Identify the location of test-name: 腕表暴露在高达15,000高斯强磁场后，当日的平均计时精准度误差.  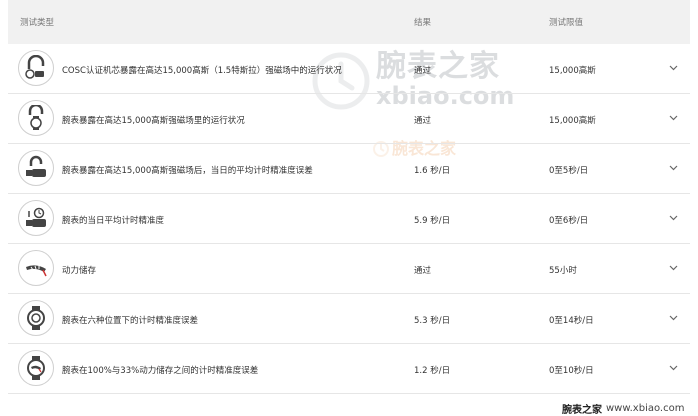
(187, 171).